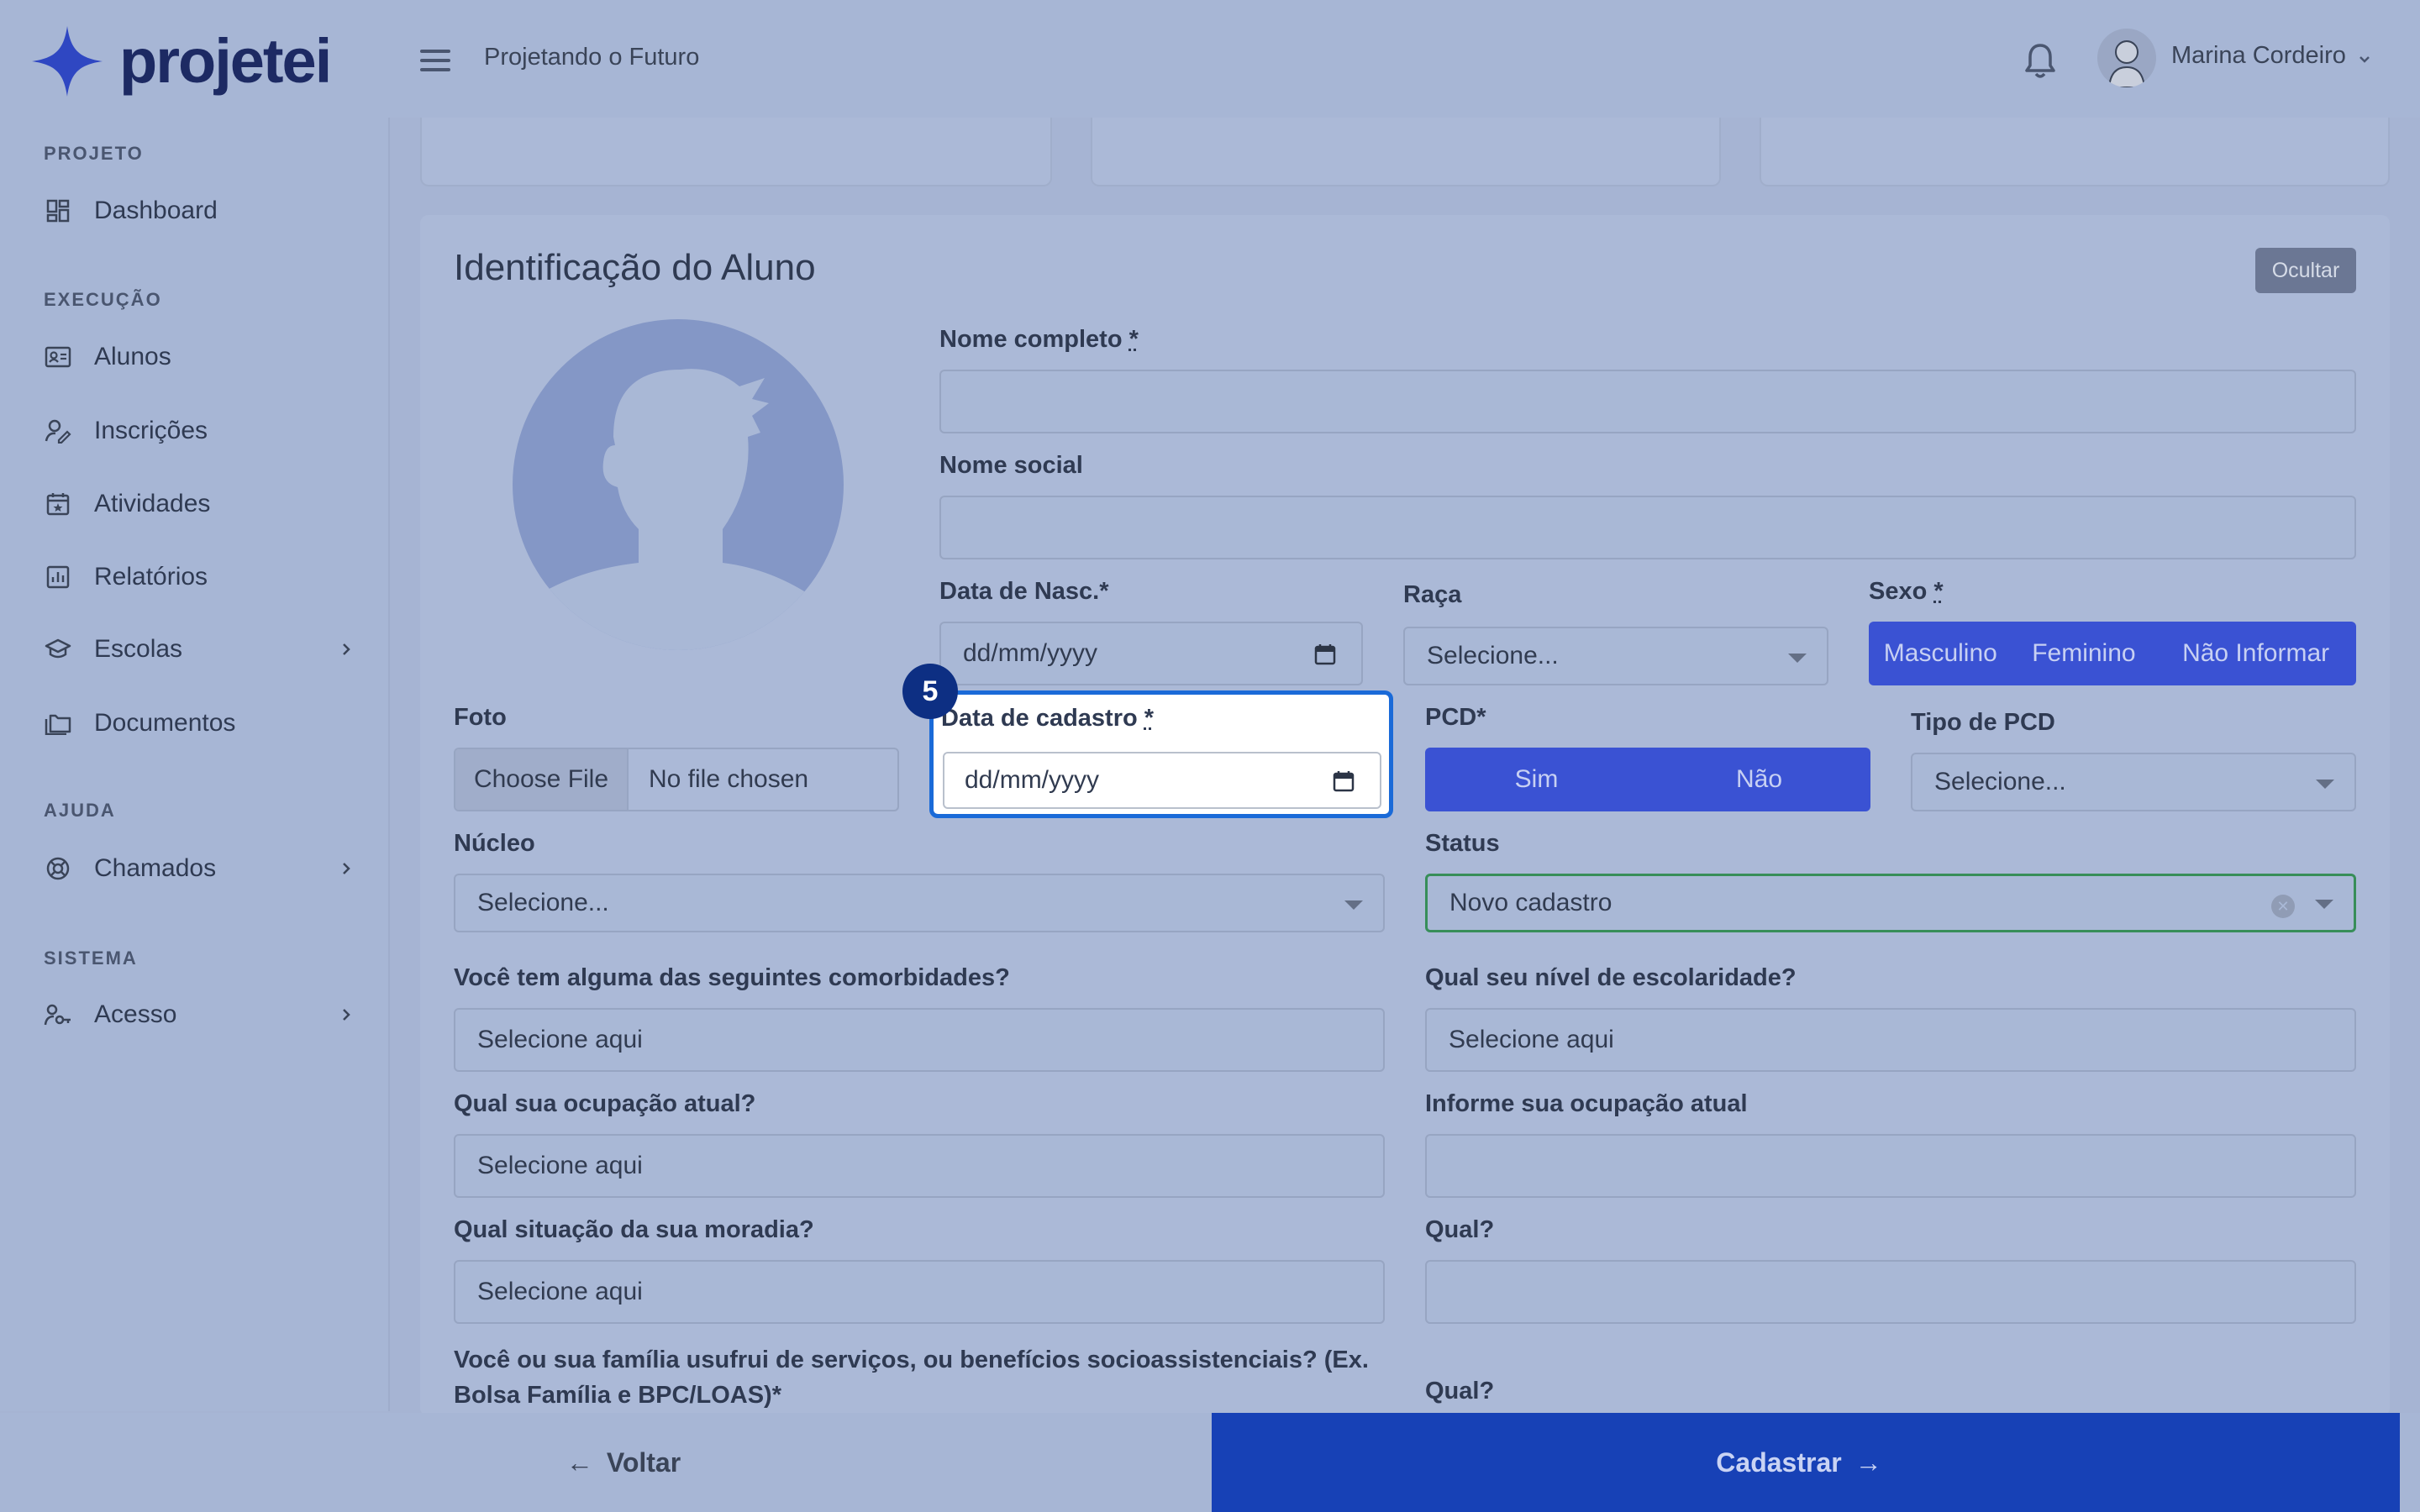 Image resolution: width=2420 pixels, height=1512 pixels. Describe the element at coordinates (920, 1166) in the screenshot. I see `ocupacao-select: Selecione aqui` at that location.